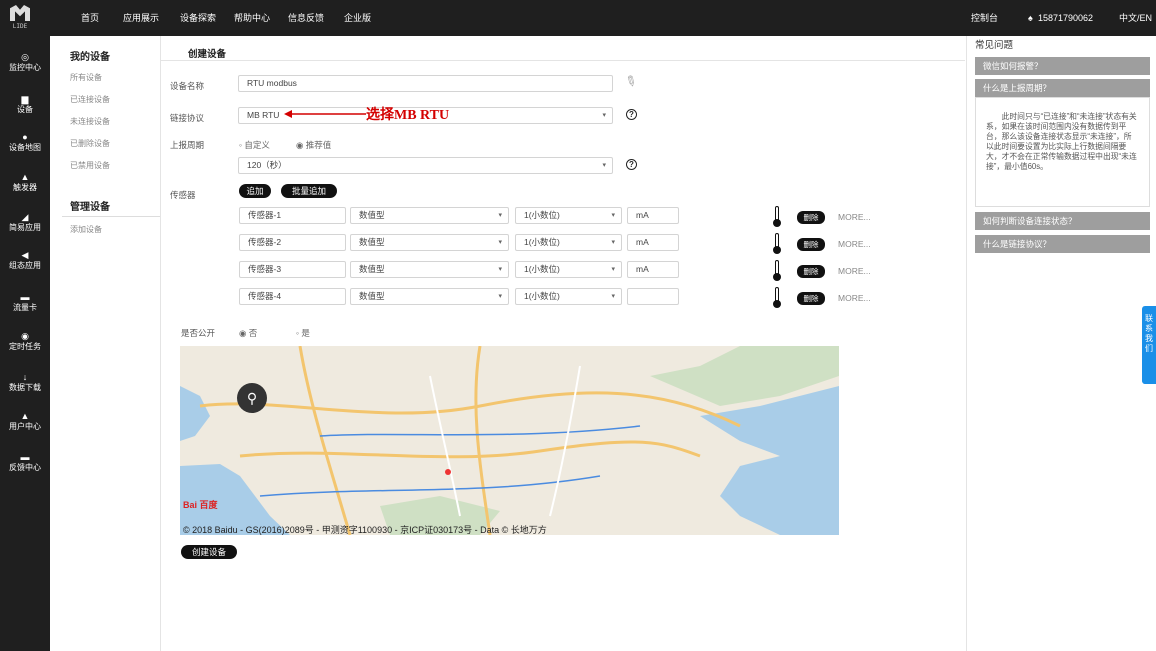 The height and width of the screenshot is (651, 1156). Describe the element at coordinates (984, 18) in the screenshot. I see `console-link: 控制台` at that location.